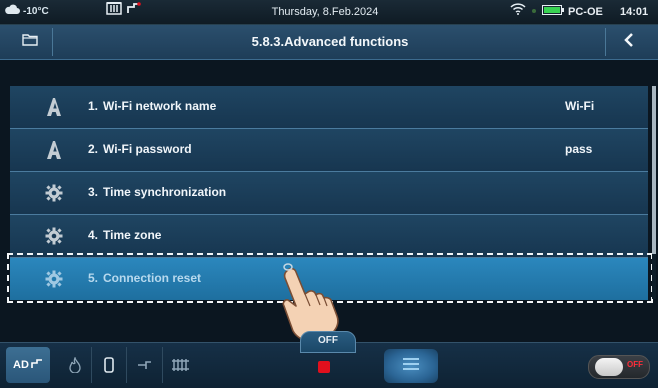 This screenshot has width=658, height=388. Describe the element at coordinates (329, 236) in the screenshot. I see `menu-item-time-zone: 4. Time zone` at that location.